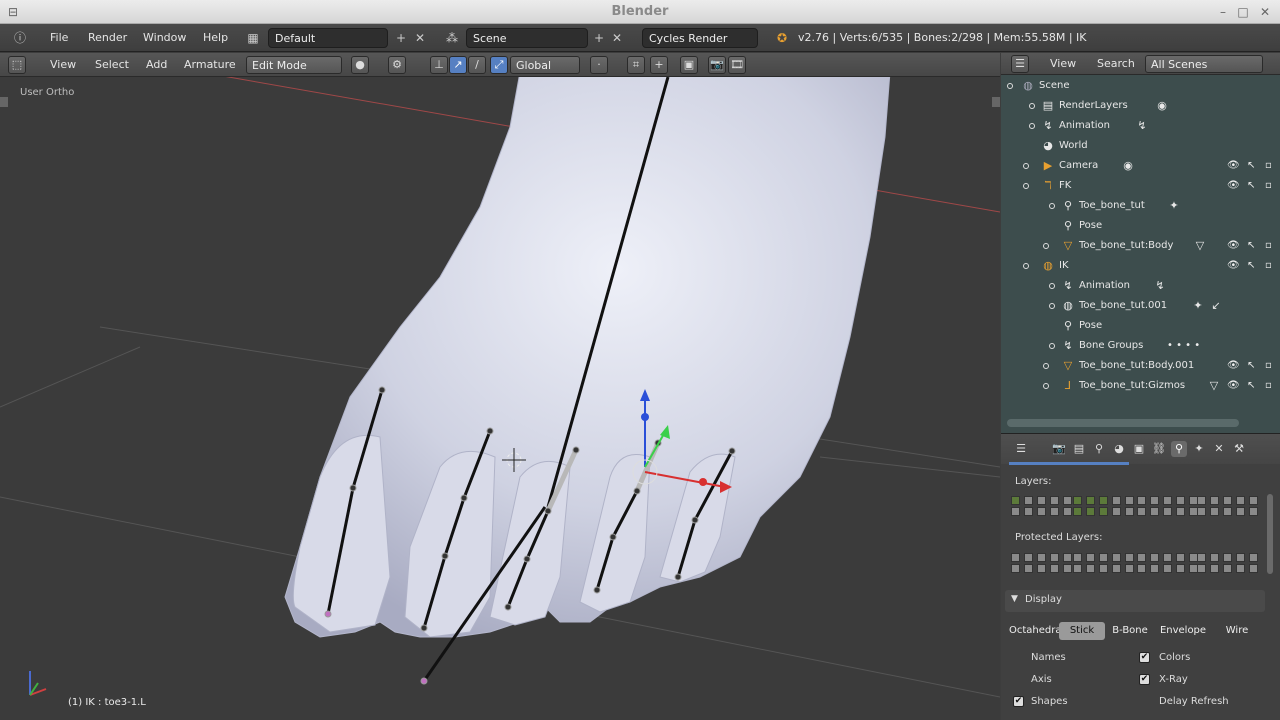  Describe the element at coordinates (599, 38) in the screenshot. I see `add-scene-icon: +` at that location.